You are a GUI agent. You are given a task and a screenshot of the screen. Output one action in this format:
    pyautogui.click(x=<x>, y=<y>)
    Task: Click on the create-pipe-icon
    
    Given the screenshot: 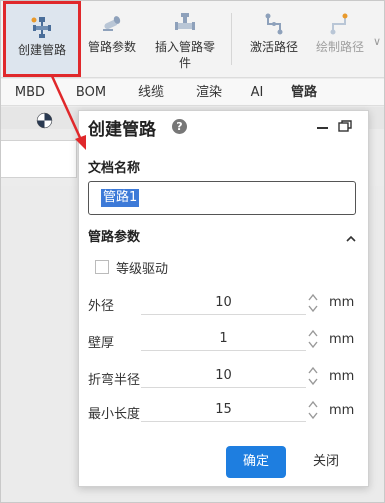 What is the action you would take?
    pyautogui.click(x=42, y=27)
    